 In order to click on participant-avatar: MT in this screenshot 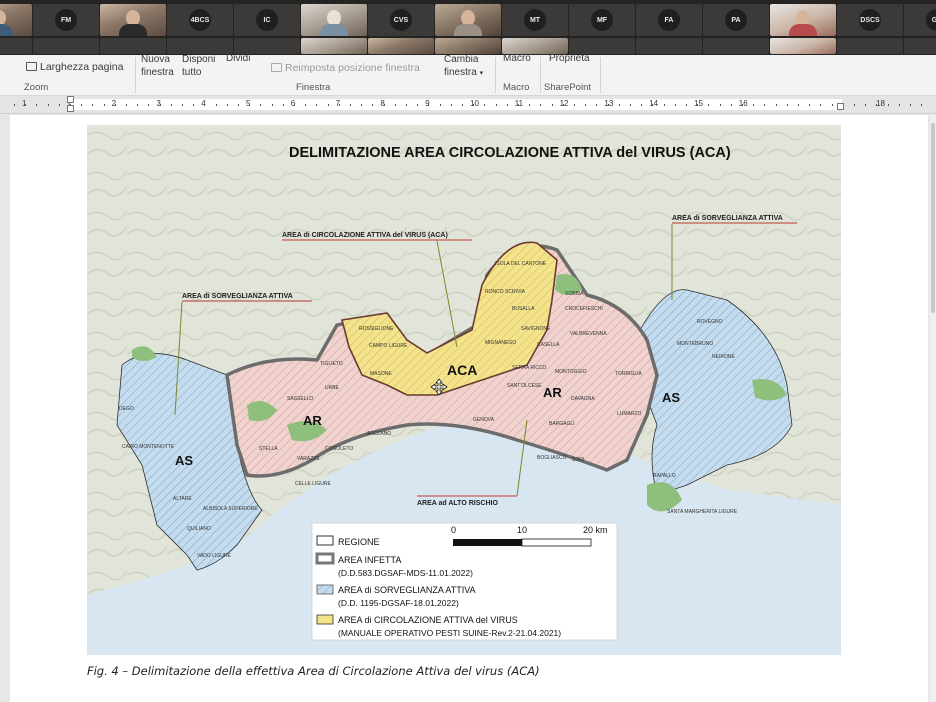, I will do `click(535, 20)`.